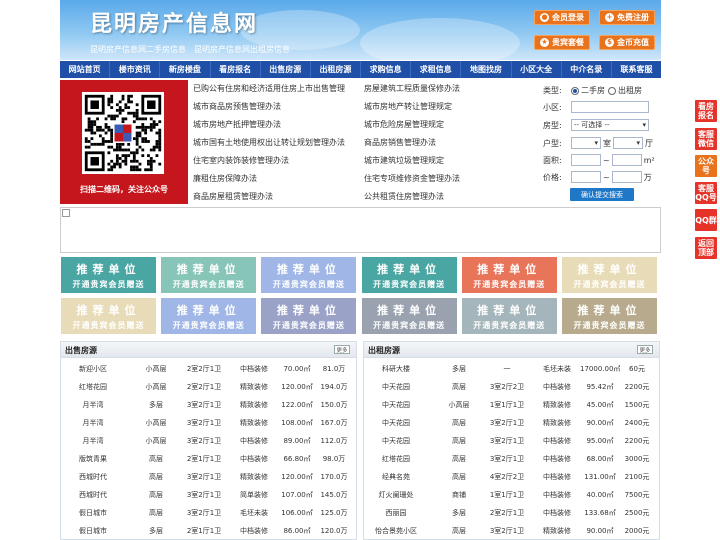 The image size is (720, 540). I want to click on listing-cell: 66.80㎡, so click(297, 459).